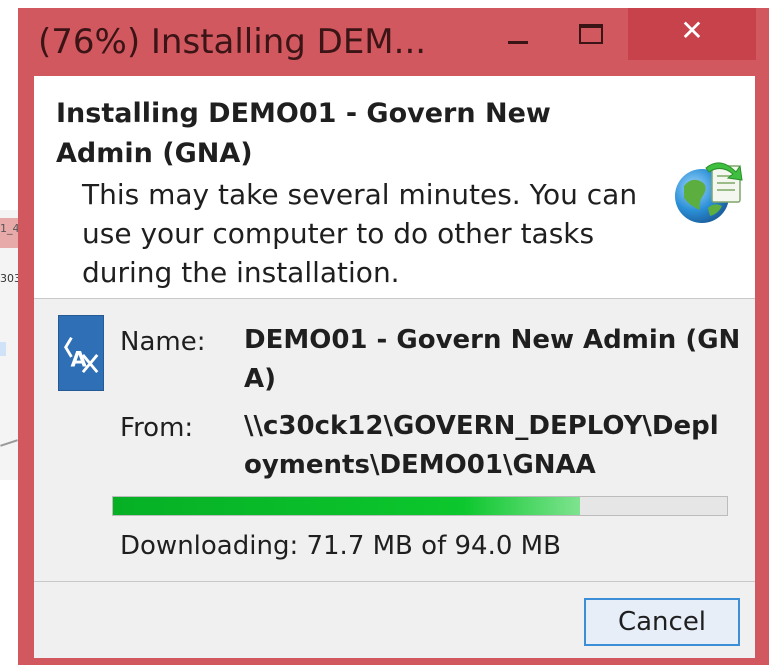 This screenshot has width=769, height=665. Describe the element at coordinates (346, 506) in the screenshot. I see `progress-fill` at that location.